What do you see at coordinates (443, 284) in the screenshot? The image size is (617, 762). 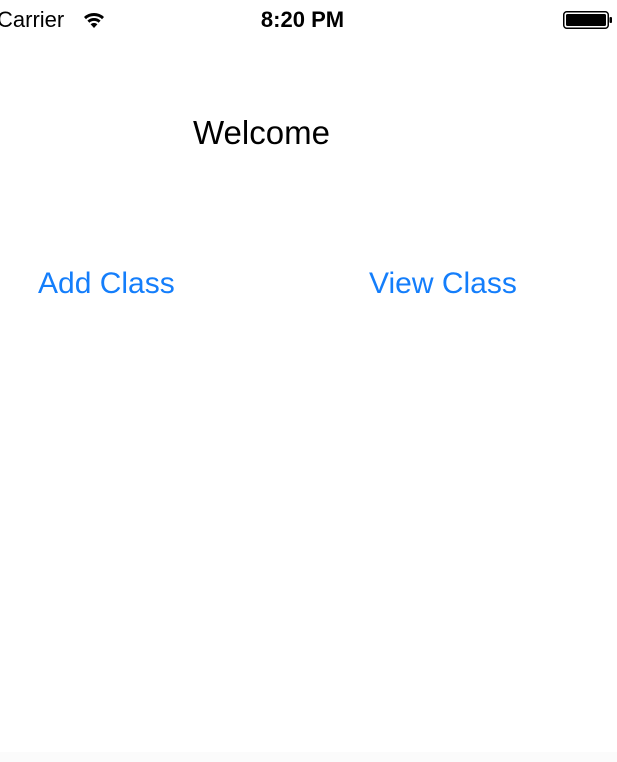 I see `view-class-button: View Class` at bounding box center [443, 284].